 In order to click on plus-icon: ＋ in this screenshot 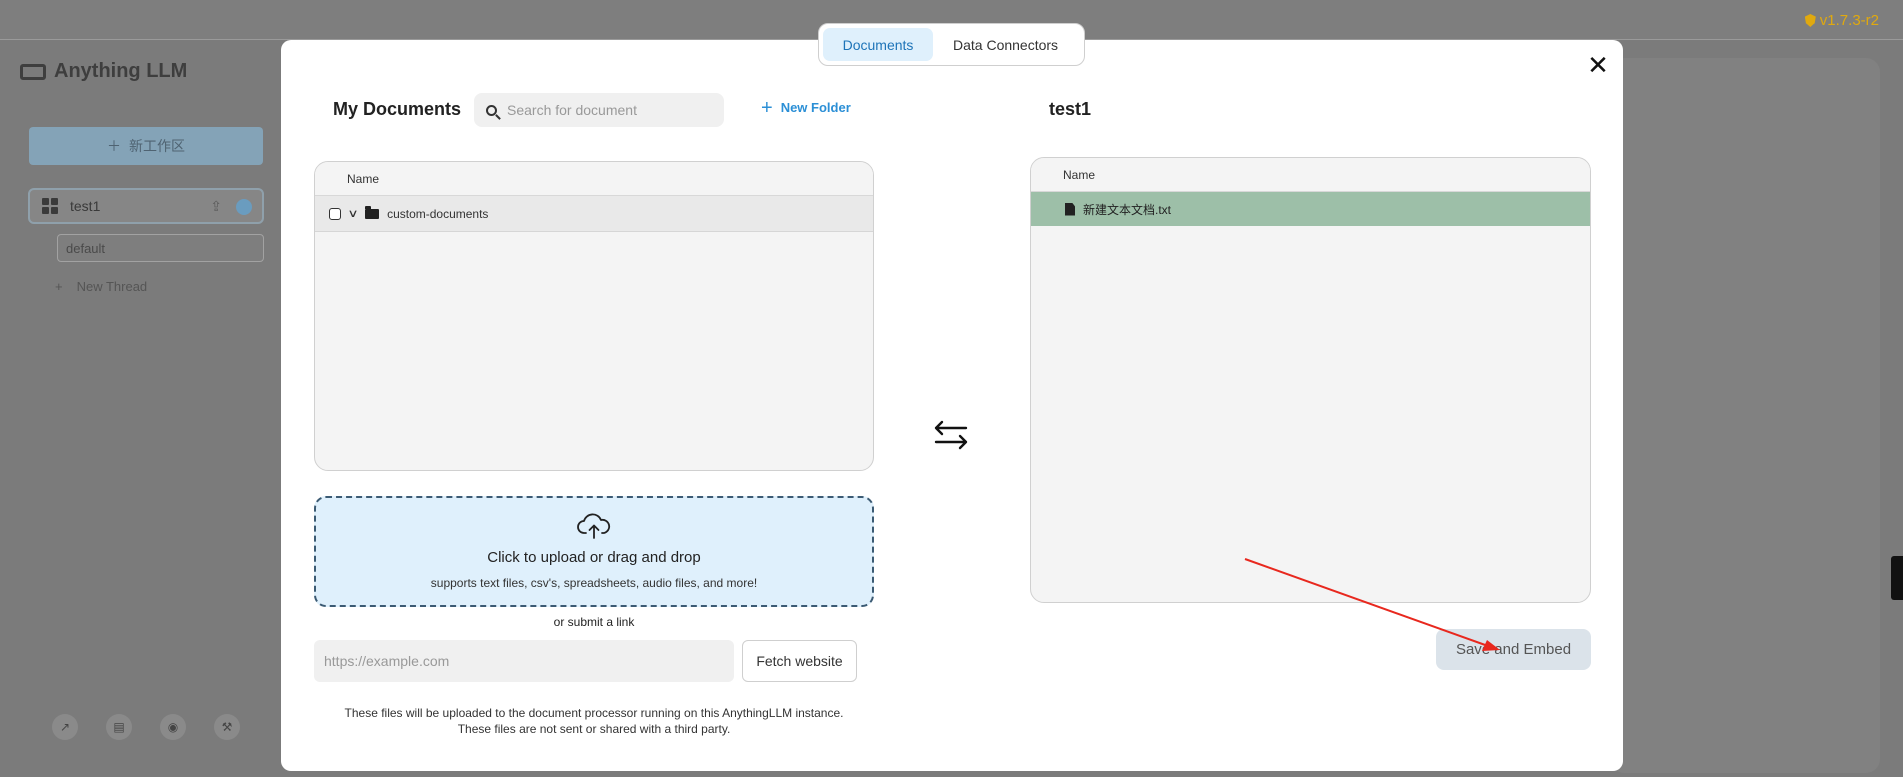, I will do `click(114, 146)`.